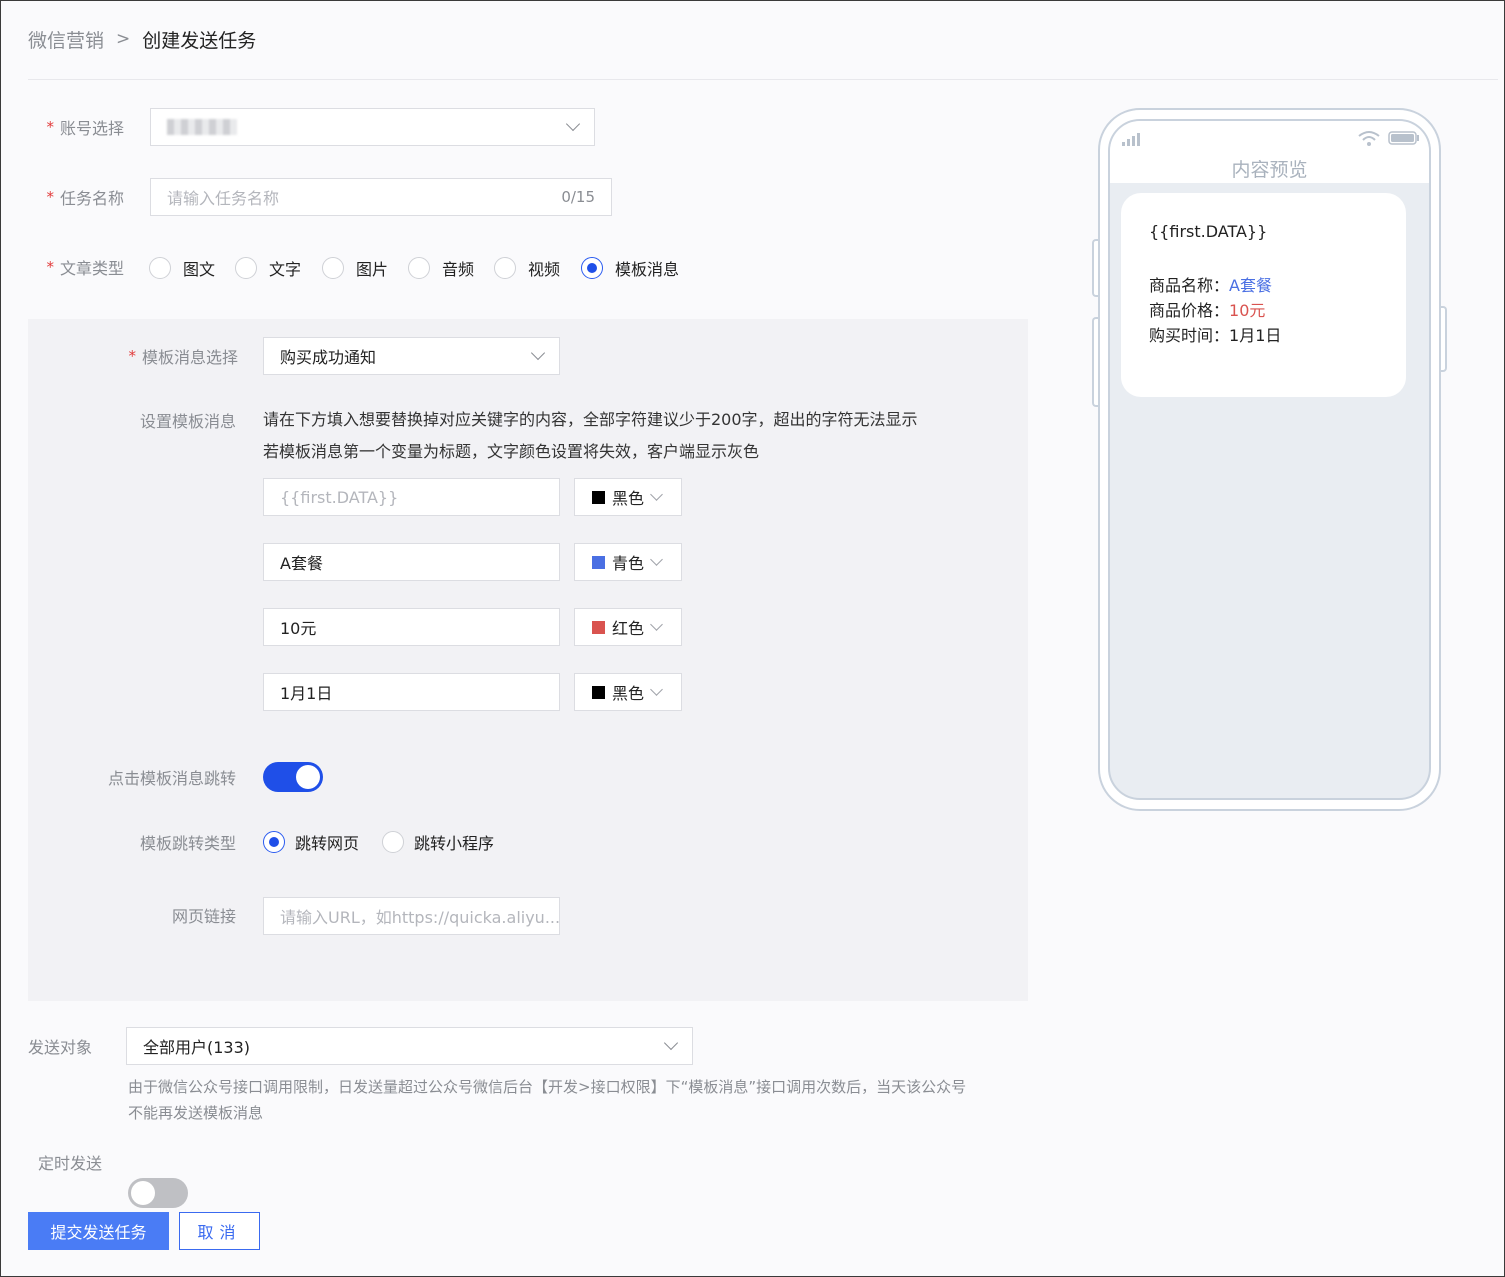 This screenshot has height=1277, width=1505. I want to click on preview-row-value: A套餐, so click(1250, 285).